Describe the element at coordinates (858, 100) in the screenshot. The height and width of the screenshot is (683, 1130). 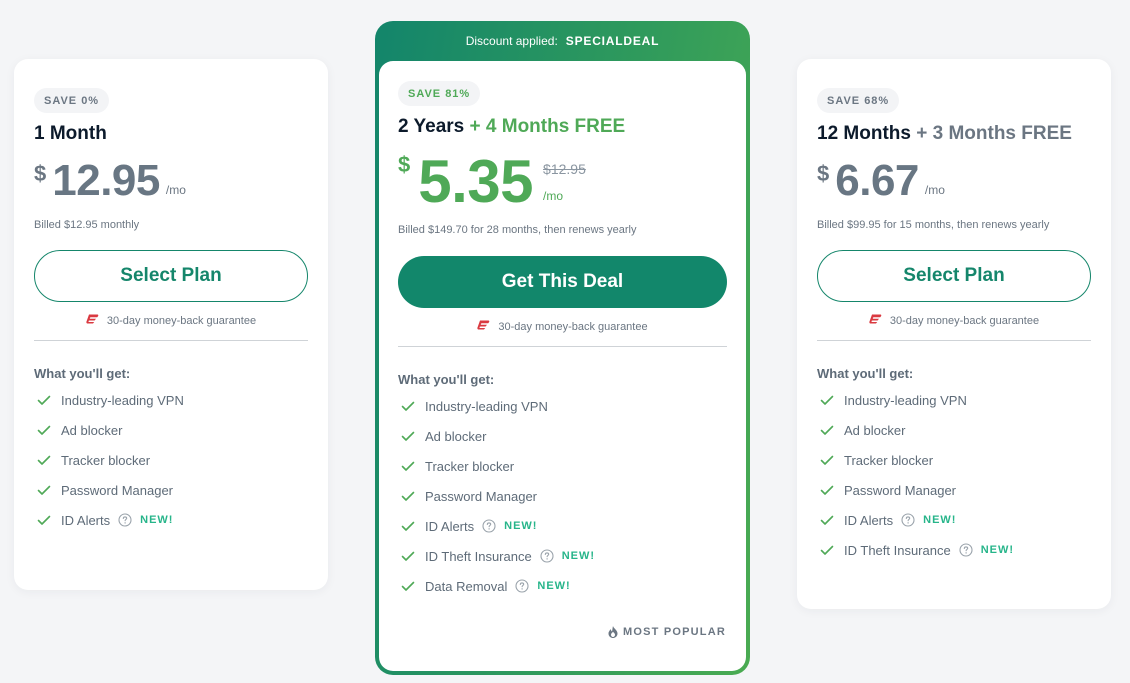
I see `save-badge: SAVE 68%` at that location.